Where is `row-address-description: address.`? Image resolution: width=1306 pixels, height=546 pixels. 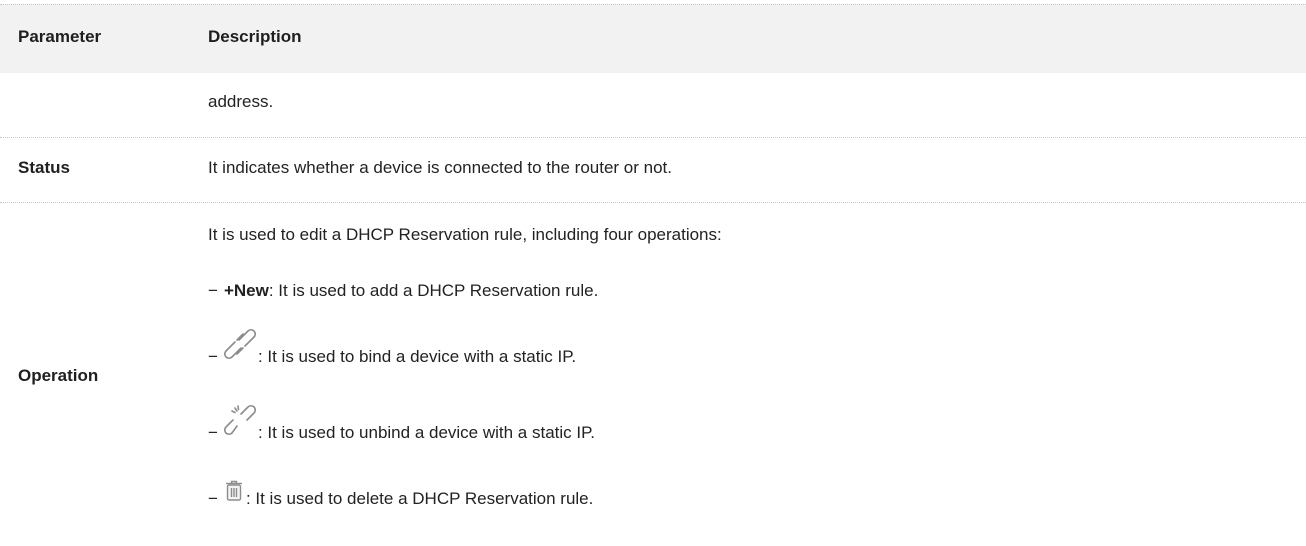
row-address-description: address. is located at coordinates (241, 101).